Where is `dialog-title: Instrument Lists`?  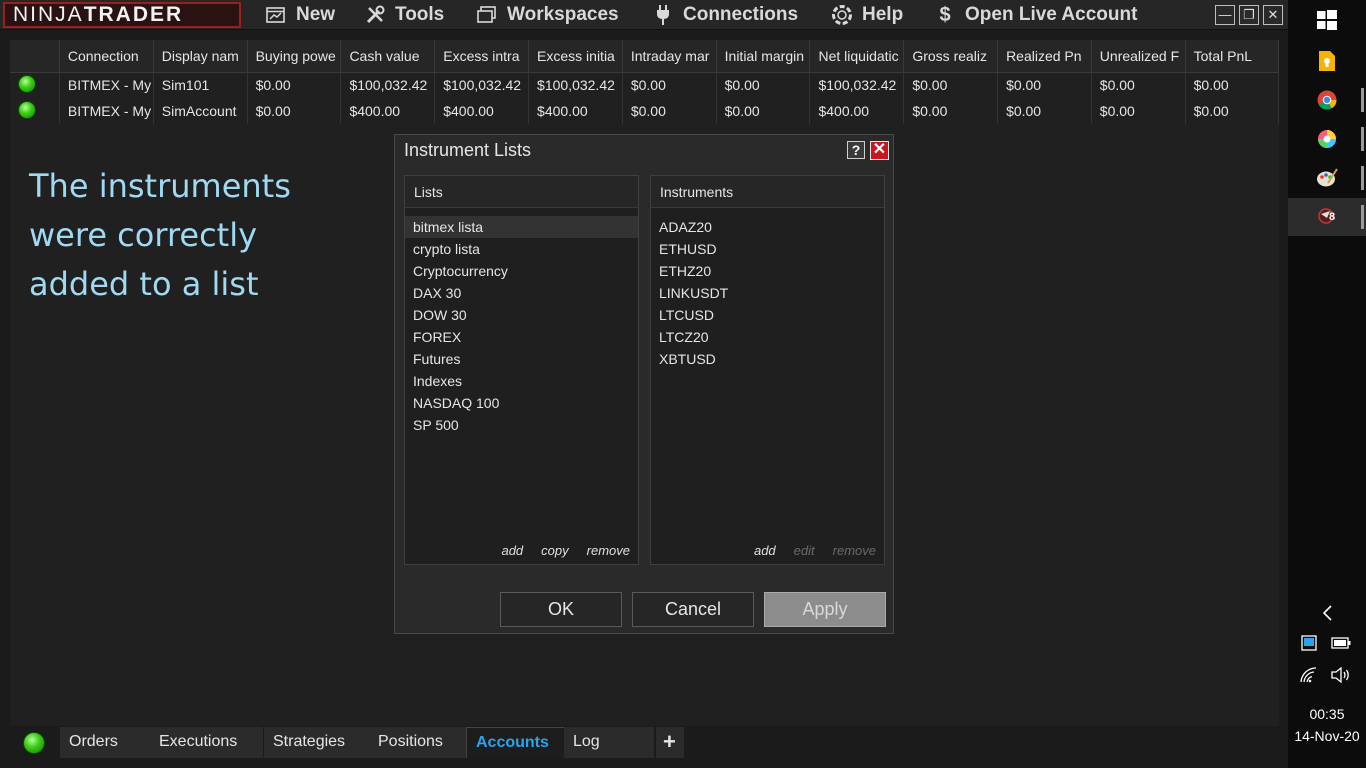 dialog-title: Instrument Lists is located at coordinates (467, 150).